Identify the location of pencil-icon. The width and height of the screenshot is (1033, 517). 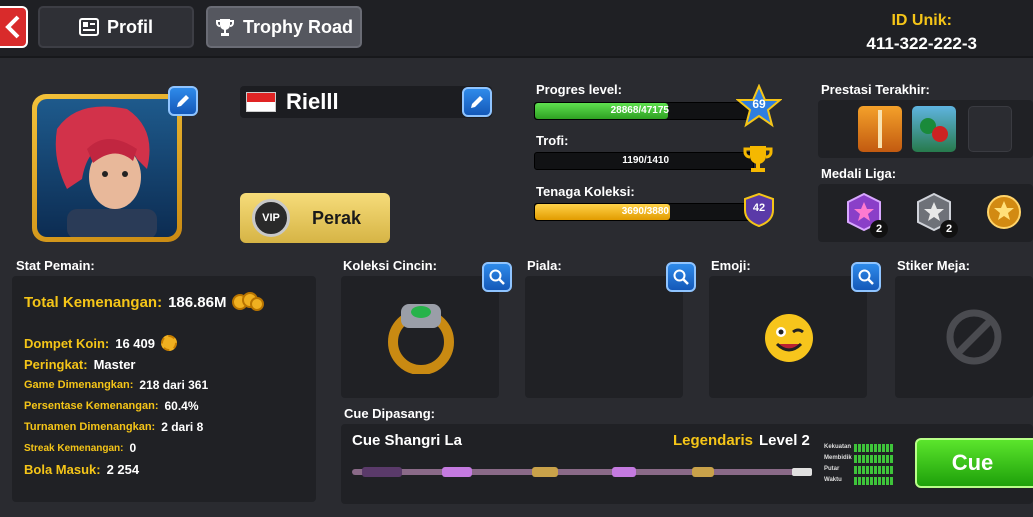
(477, 102).